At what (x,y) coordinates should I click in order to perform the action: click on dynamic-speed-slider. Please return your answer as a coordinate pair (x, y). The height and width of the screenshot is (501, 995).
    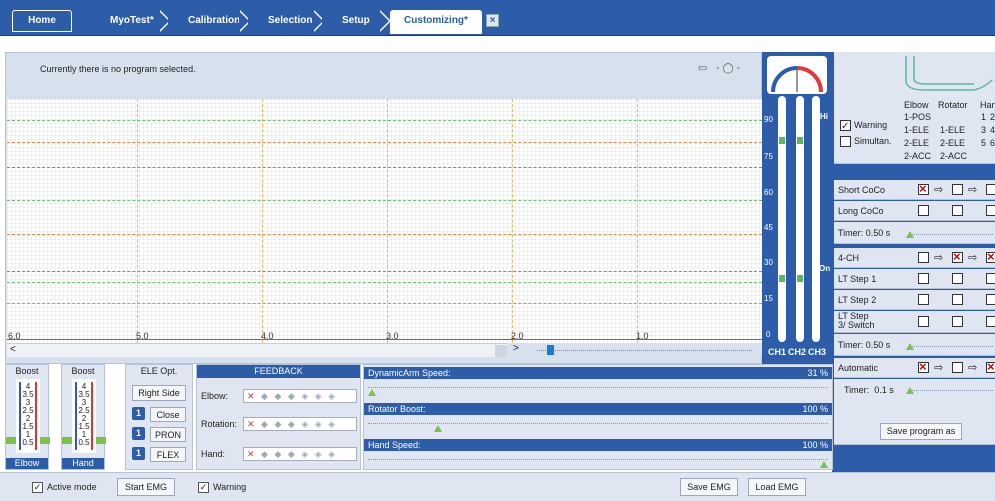
    Looking at the image, I should click on (598, 387).